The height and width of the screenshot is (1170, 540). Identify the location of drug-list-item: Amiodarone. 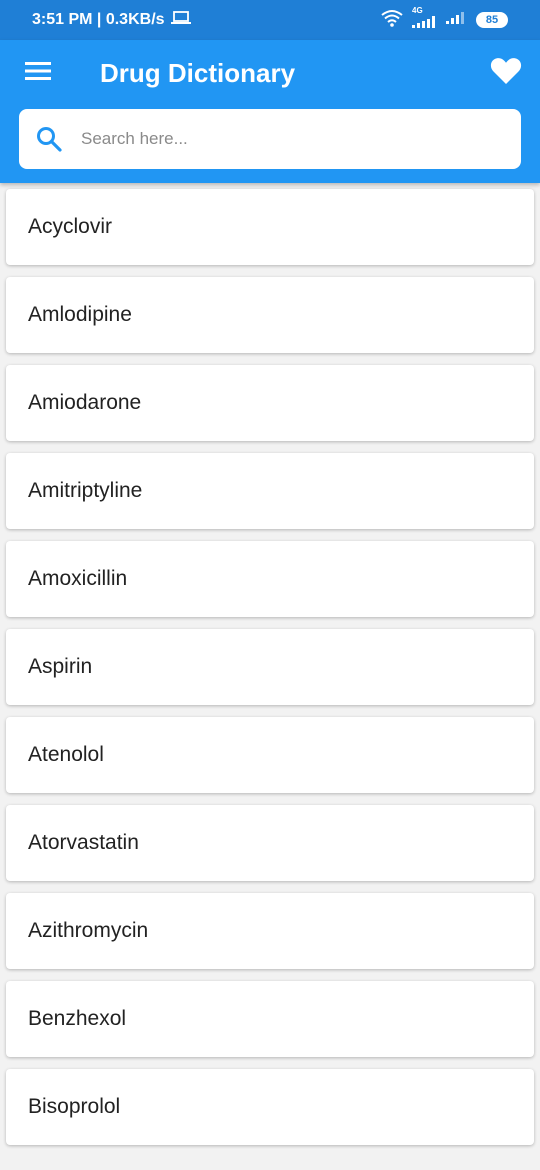
(270, 403).